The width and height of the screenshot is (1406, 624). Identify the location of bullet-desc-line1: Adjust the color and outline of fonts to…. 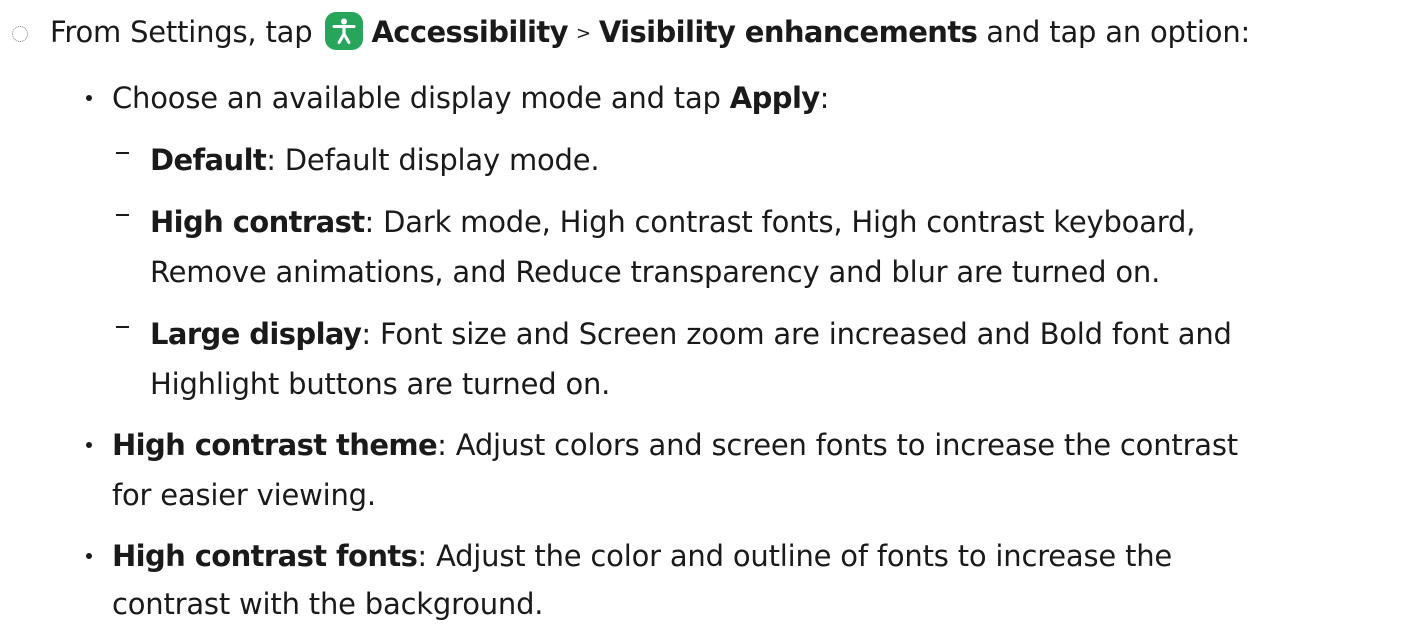
(804, 556).